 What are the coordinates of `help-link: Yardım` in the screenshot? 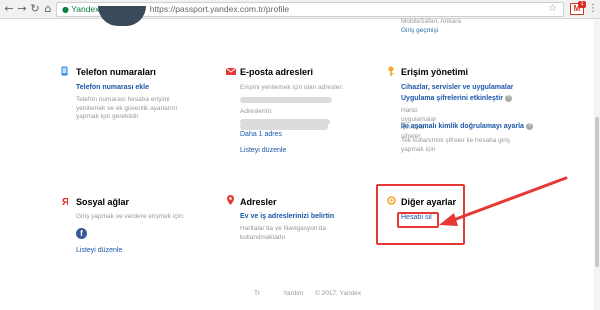 It's located at (293, 293).